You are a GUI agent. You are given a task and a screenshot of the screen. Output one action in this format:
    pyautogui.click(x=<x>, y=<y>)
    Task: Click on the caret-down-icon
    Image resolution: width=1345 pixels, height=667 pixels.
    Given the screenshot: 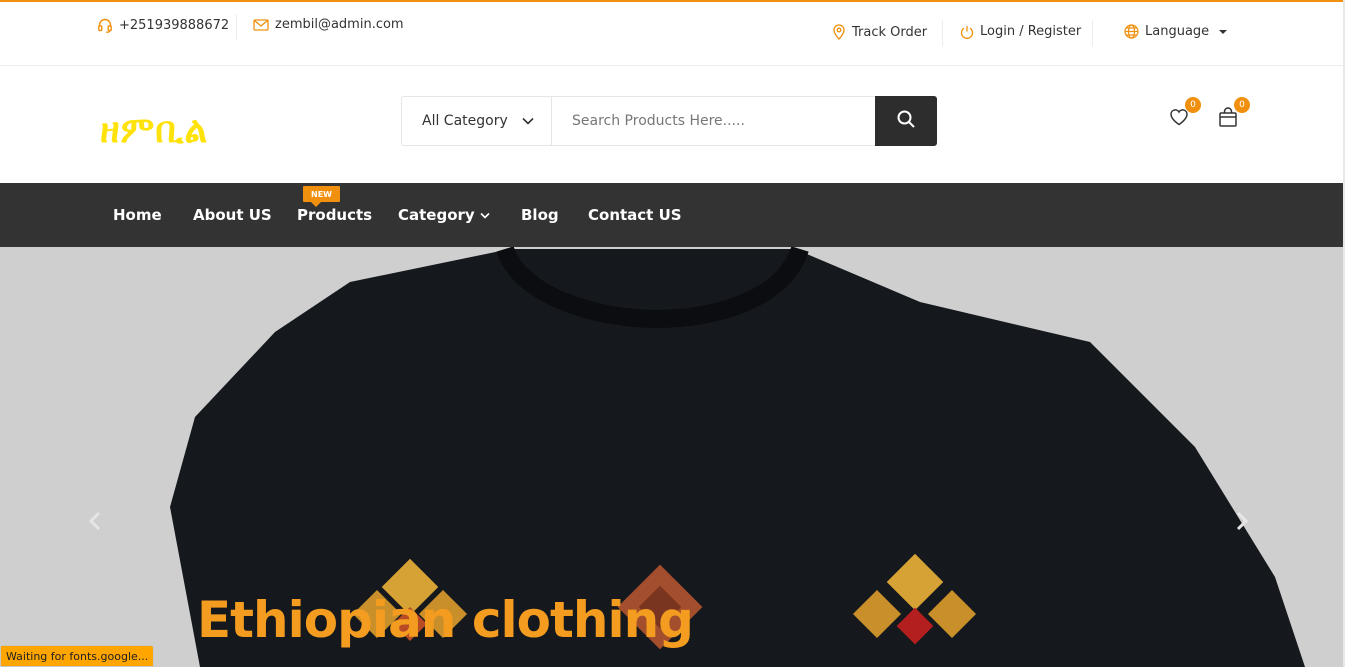 What is the action you would take?
    pyautogui.click(x=1223, y=31)
    